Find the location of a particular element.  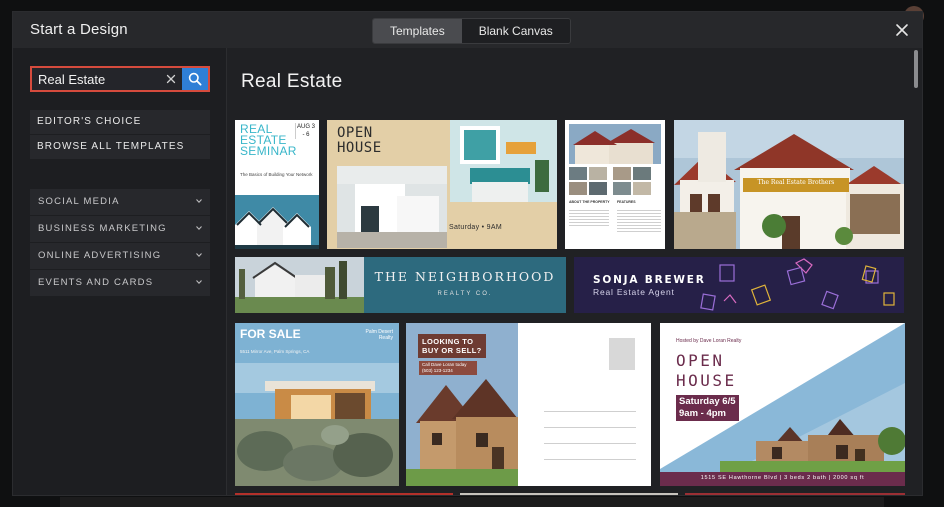

template-address: 5511 Mirror Ave, Palm Springs, CA is located at coordinates (275, 351).